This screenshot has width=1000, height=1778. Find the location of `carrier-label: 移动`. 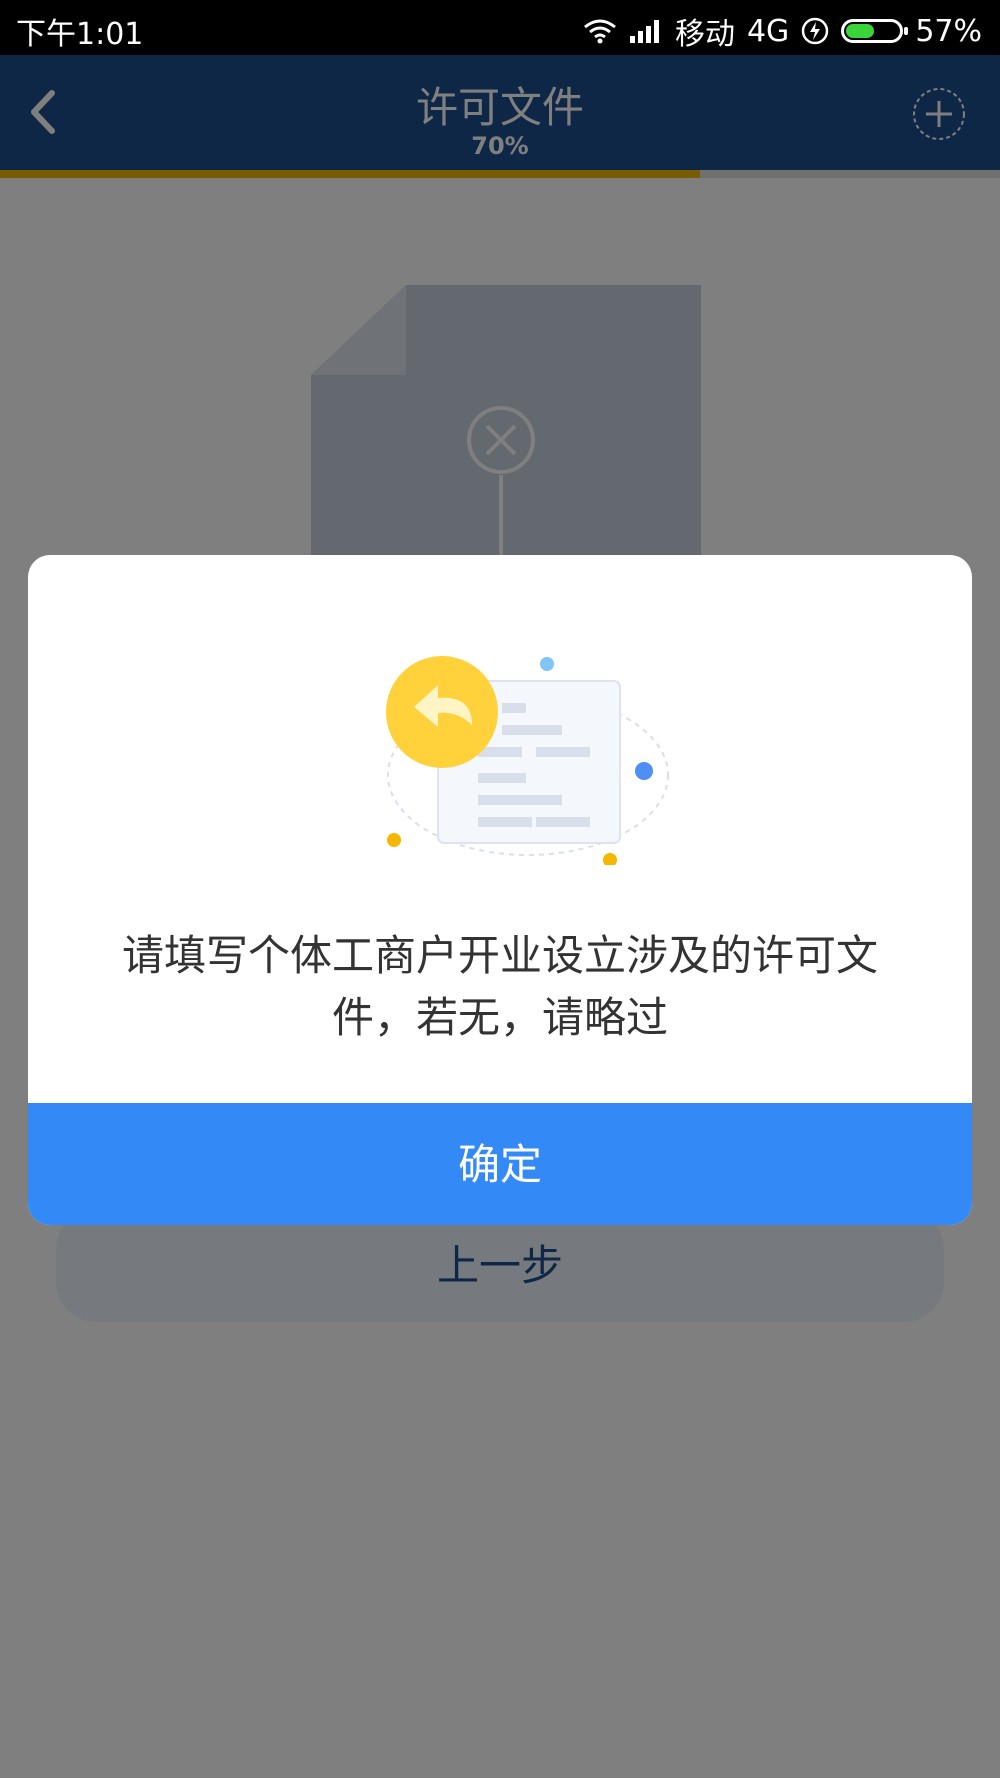

carrier-label: 移动 is located at coordinates (704, 34).